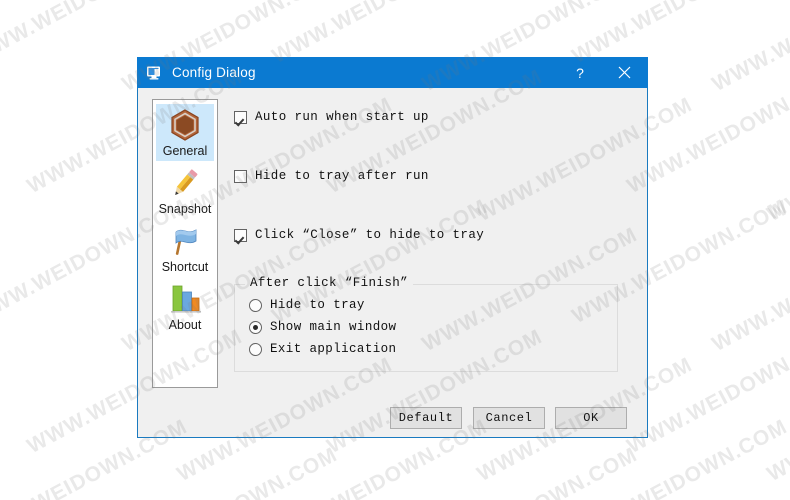  Describe the element at coordinates (185, 209) in the screenshot. I see `sidebar-item-label: Snapshot` at that location.